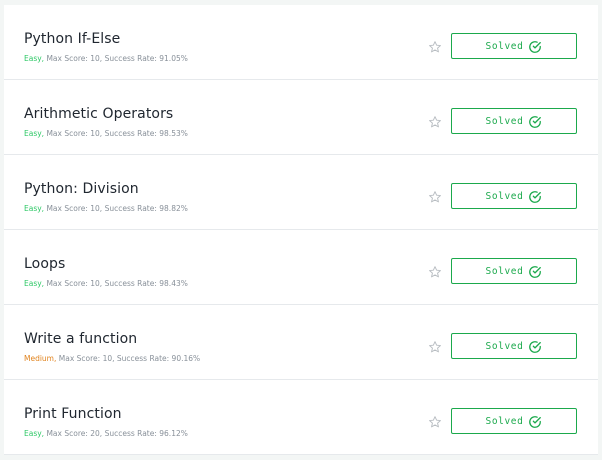  Describe the element at coordinates (116, 433) in the screenshot. I see `challenge-details: Max Score: 20, Success Rate: 96.12%` at that location.